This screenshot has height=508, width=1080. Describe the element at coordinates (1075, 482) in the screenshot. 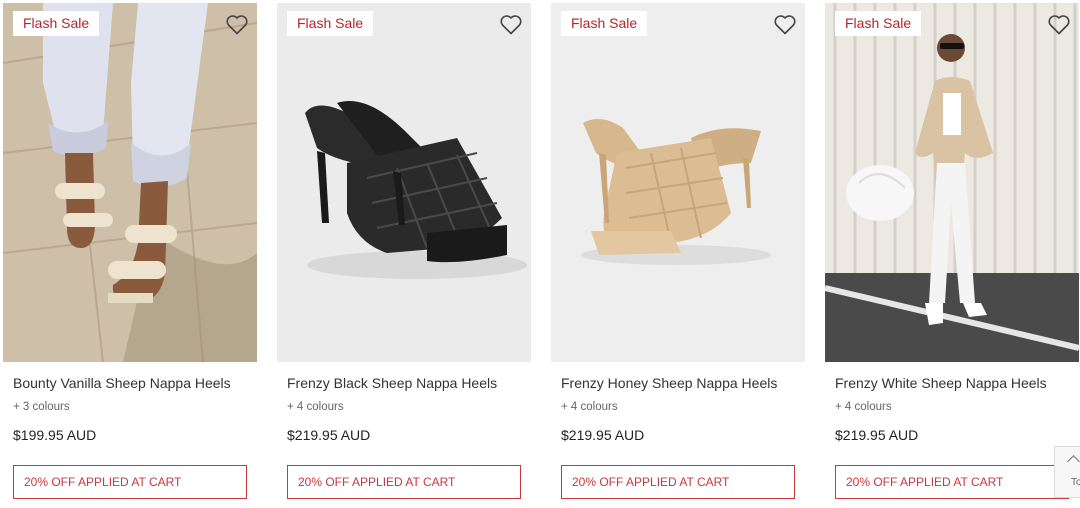

I see `back-to-top-label: To` at that location.